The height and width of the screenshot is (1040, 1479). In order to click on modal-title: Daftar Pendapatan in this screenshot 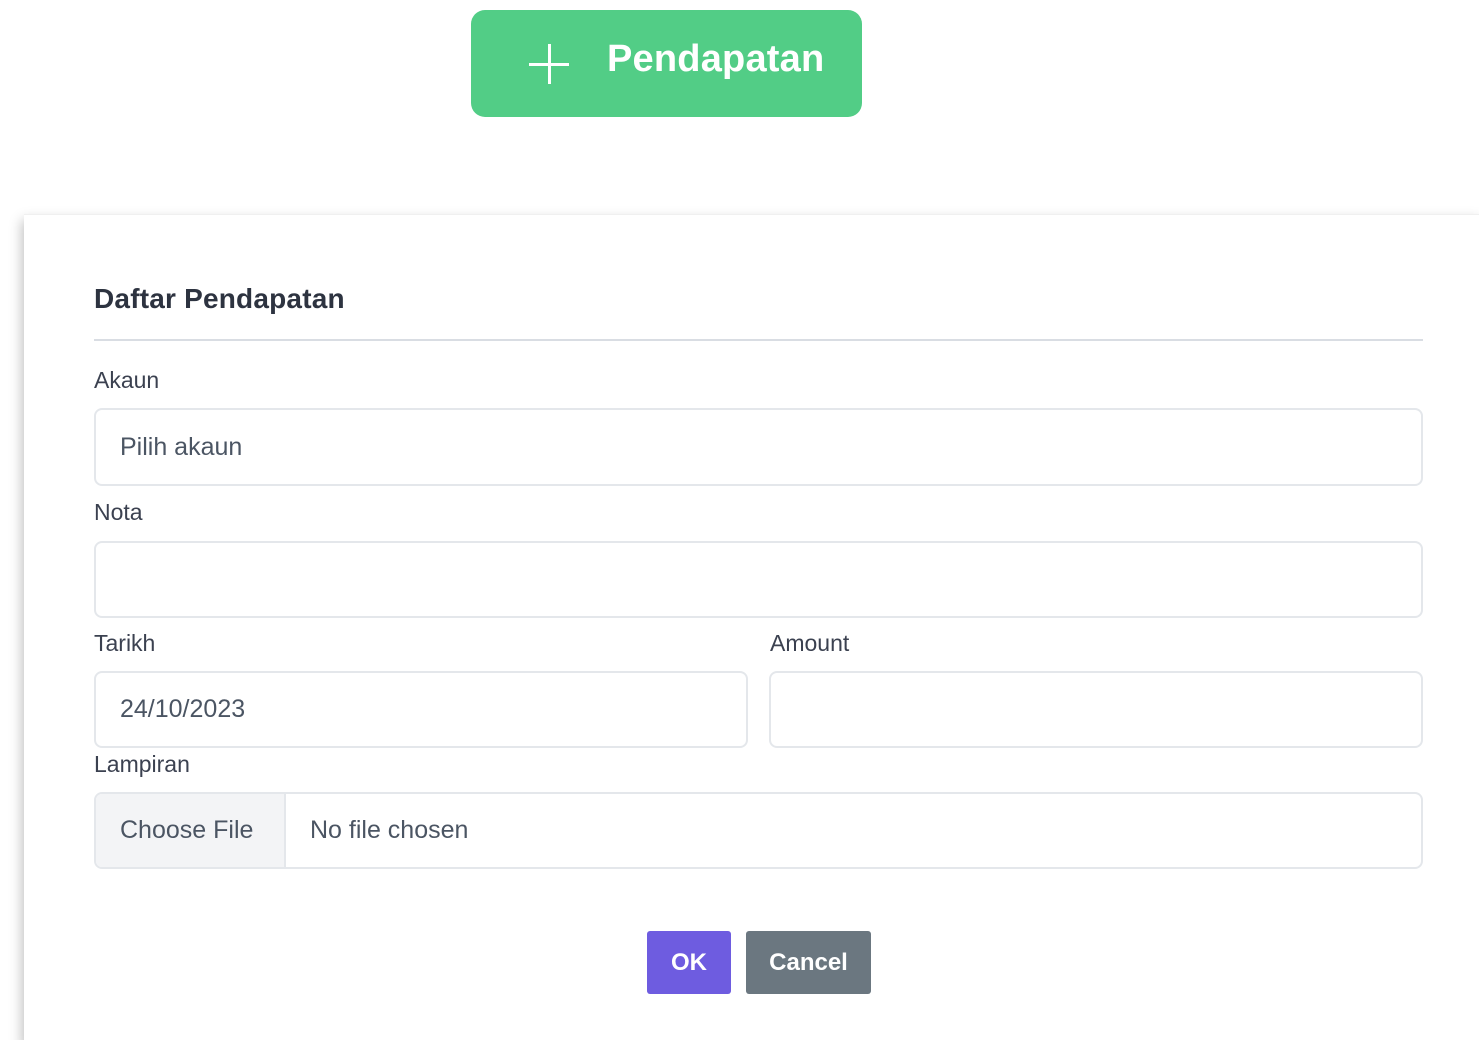, I will do `click(219, 298)`.